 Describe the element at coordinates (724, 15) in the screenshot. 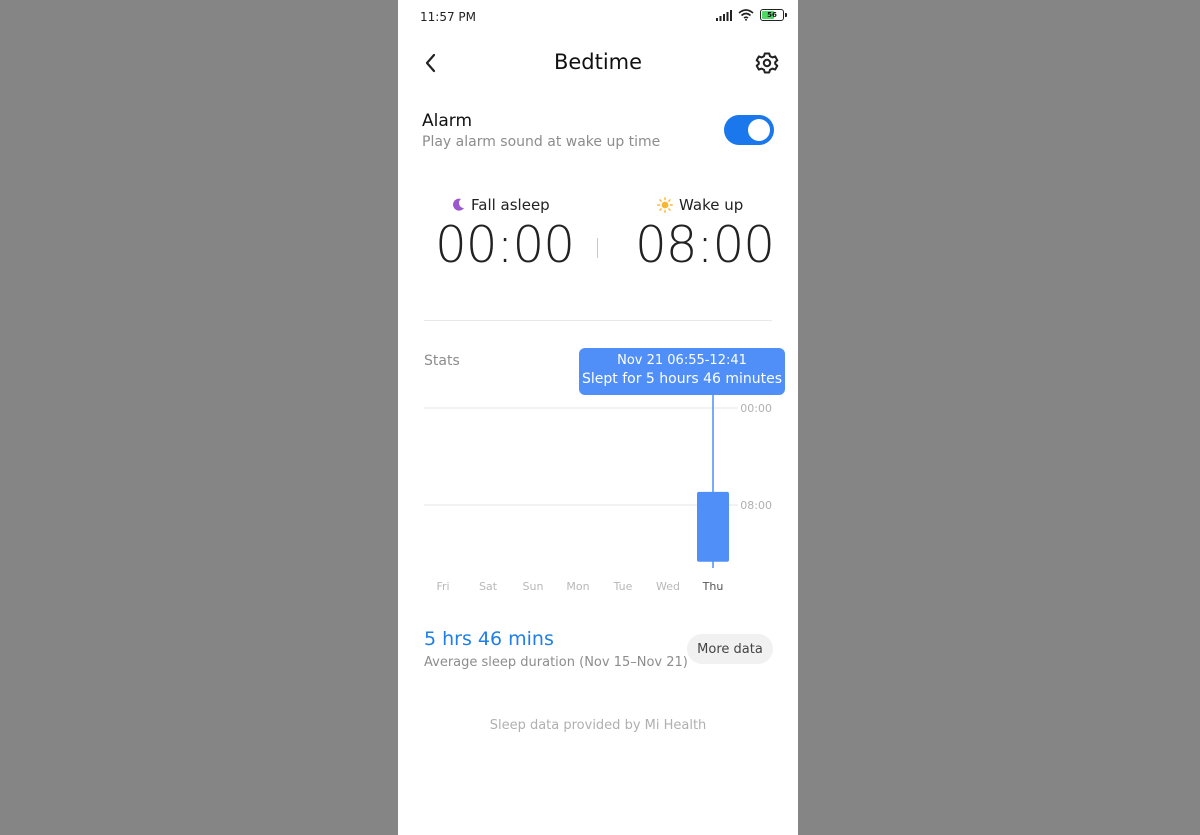

I see `signal-icon` at that location.